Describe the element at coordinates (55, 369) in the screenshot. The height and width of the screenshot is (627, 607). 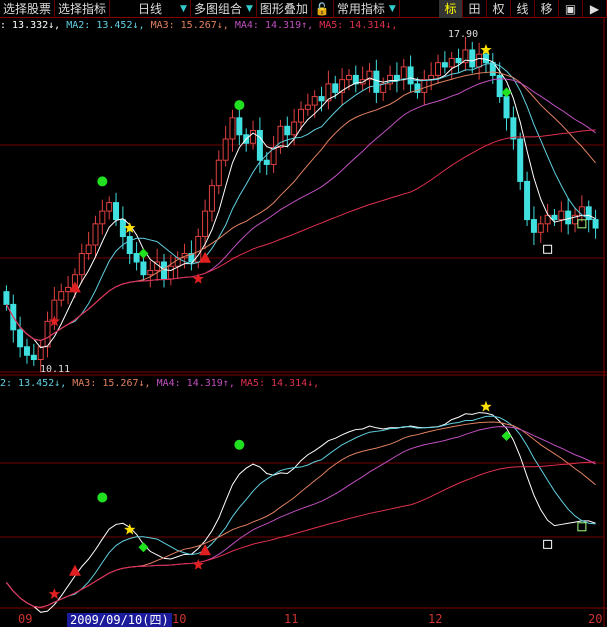
I see `low-price-label: 10.11` at that location.